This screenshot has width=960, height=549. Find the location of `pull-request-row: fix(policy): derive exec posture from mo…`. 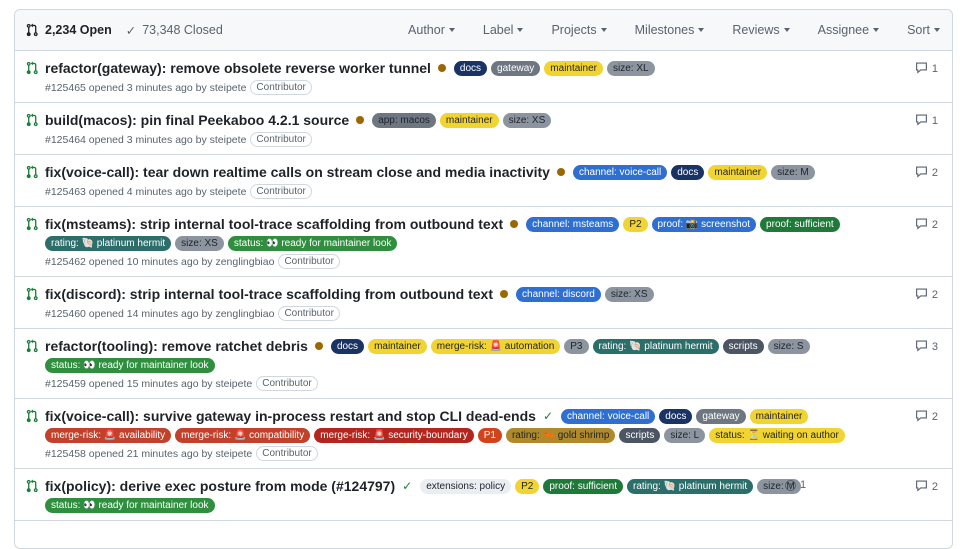

pull-request-row: fix(policy): derive exec posture from mo… is located at coordinates (483, 495).